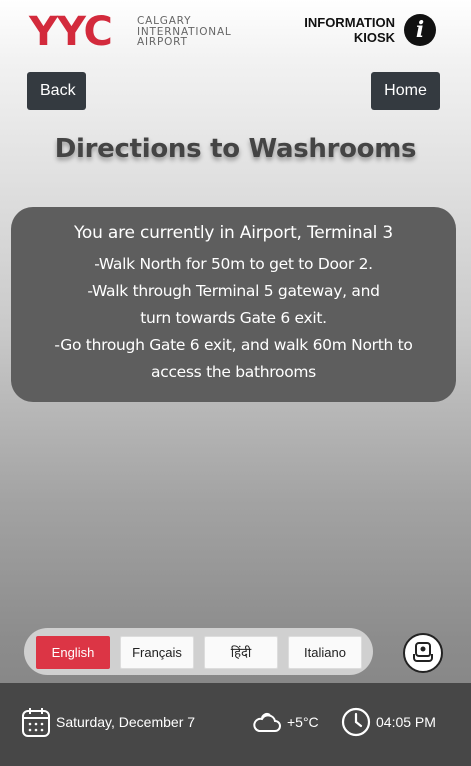 The width and height of the screenshot is (471, 766). I want to click on accessibility-seat-icon, so click(423, 652).